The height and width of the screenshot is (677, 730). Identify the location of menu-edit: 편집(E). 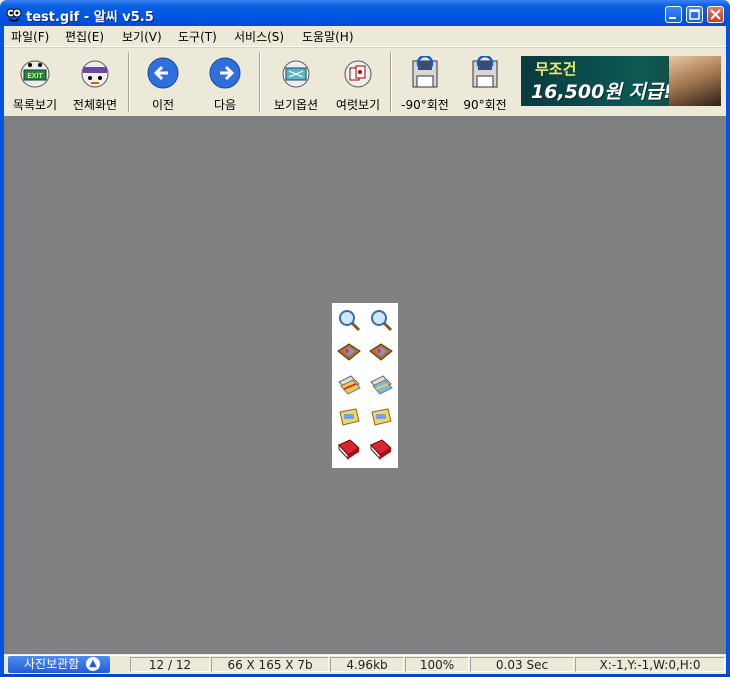
(84, 36).